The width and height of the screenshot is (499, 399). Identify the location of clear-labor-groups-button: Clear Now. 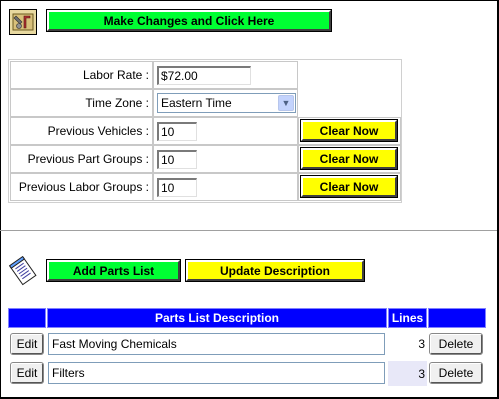
(349, 186).